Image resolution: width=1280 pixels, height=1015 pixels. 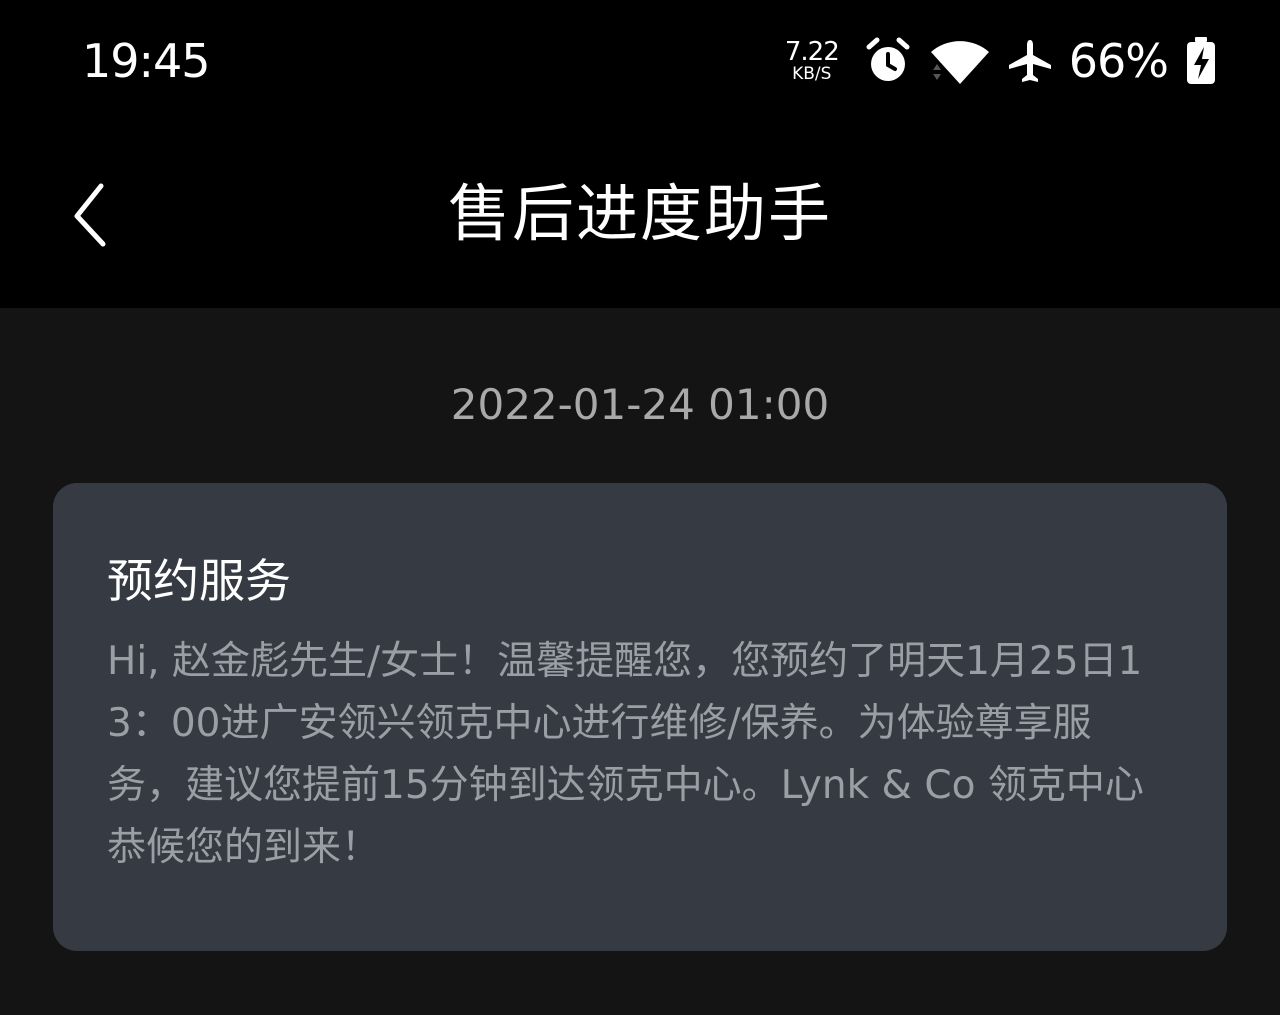 I want to click on status-icons: 7.22 KB/S 66%, so click(x=1001, y=61).